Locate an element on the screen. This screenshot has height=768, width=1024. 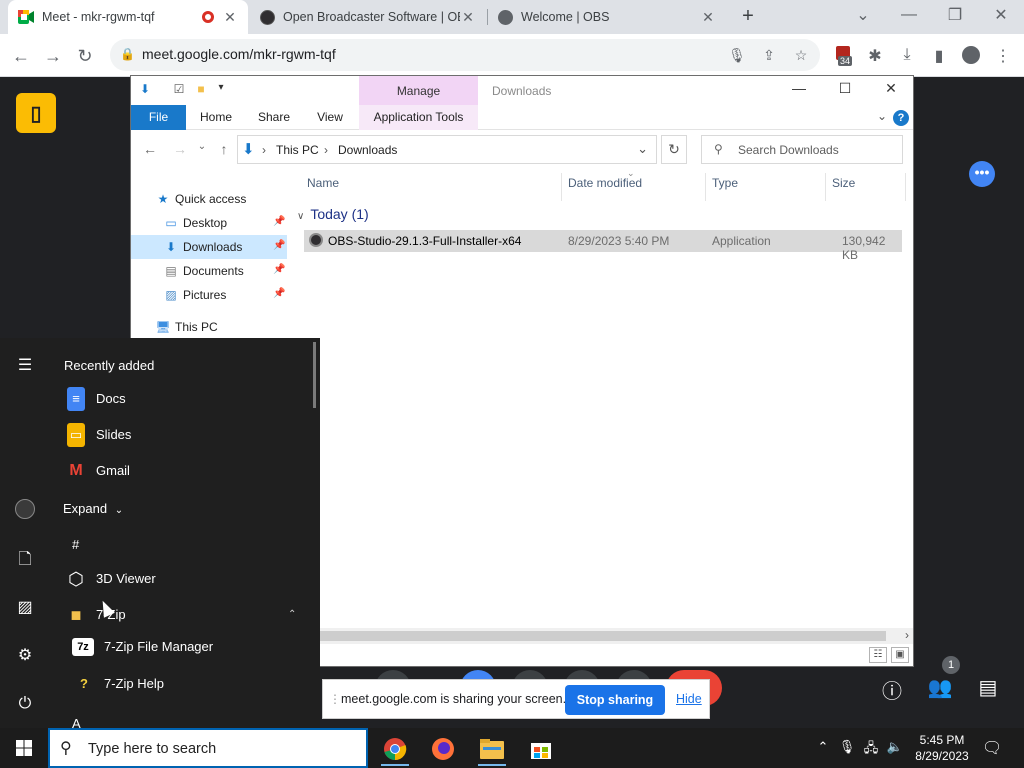
system-clock: 5:45 PM 8/29/2023 is located at coordinates (942, 748).